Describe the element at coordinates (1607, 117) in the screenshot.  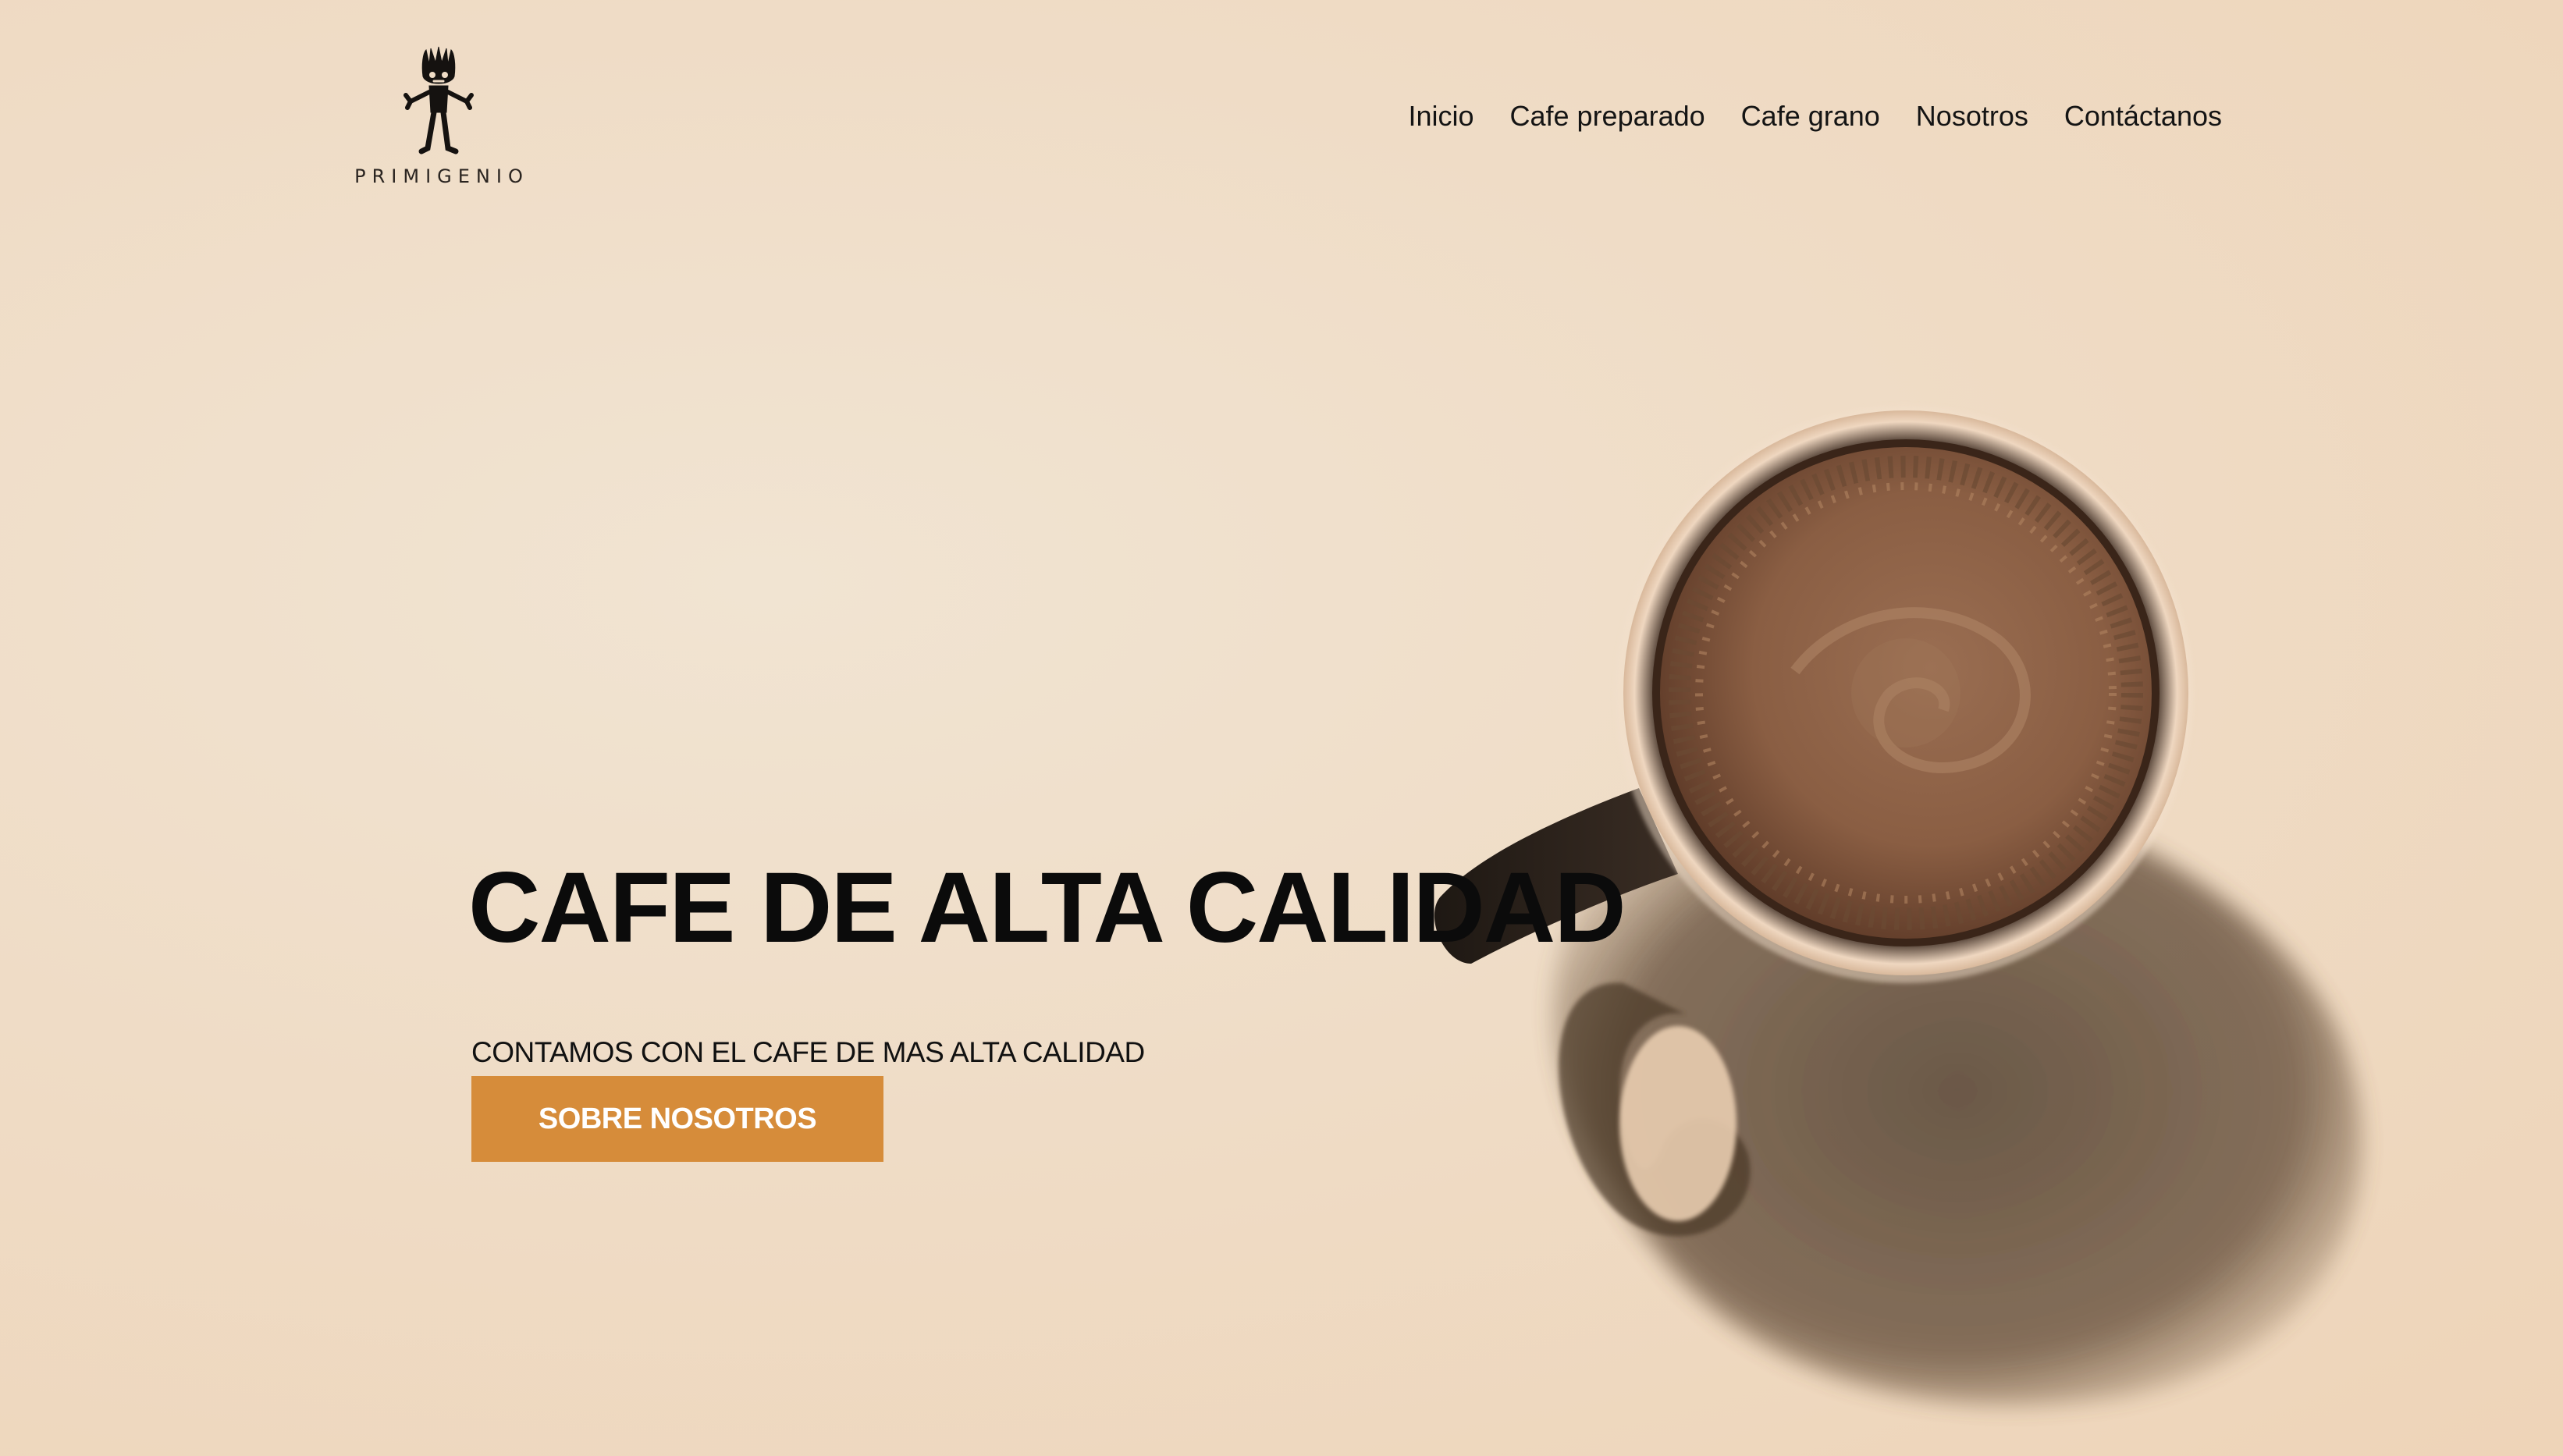
I see `nav-item-cafe-preparado: Cafe preparado` at that location.